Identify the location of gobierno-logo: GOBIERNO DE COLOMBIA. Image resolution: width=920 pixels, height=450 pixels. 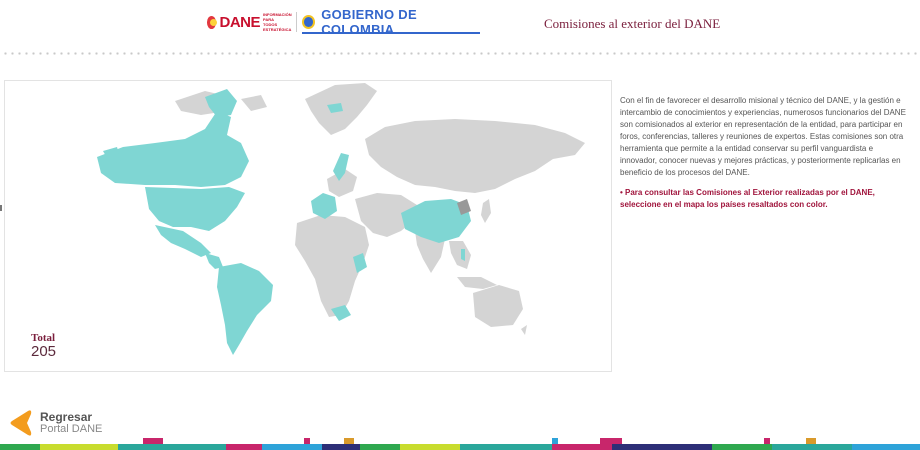
(391, 22).